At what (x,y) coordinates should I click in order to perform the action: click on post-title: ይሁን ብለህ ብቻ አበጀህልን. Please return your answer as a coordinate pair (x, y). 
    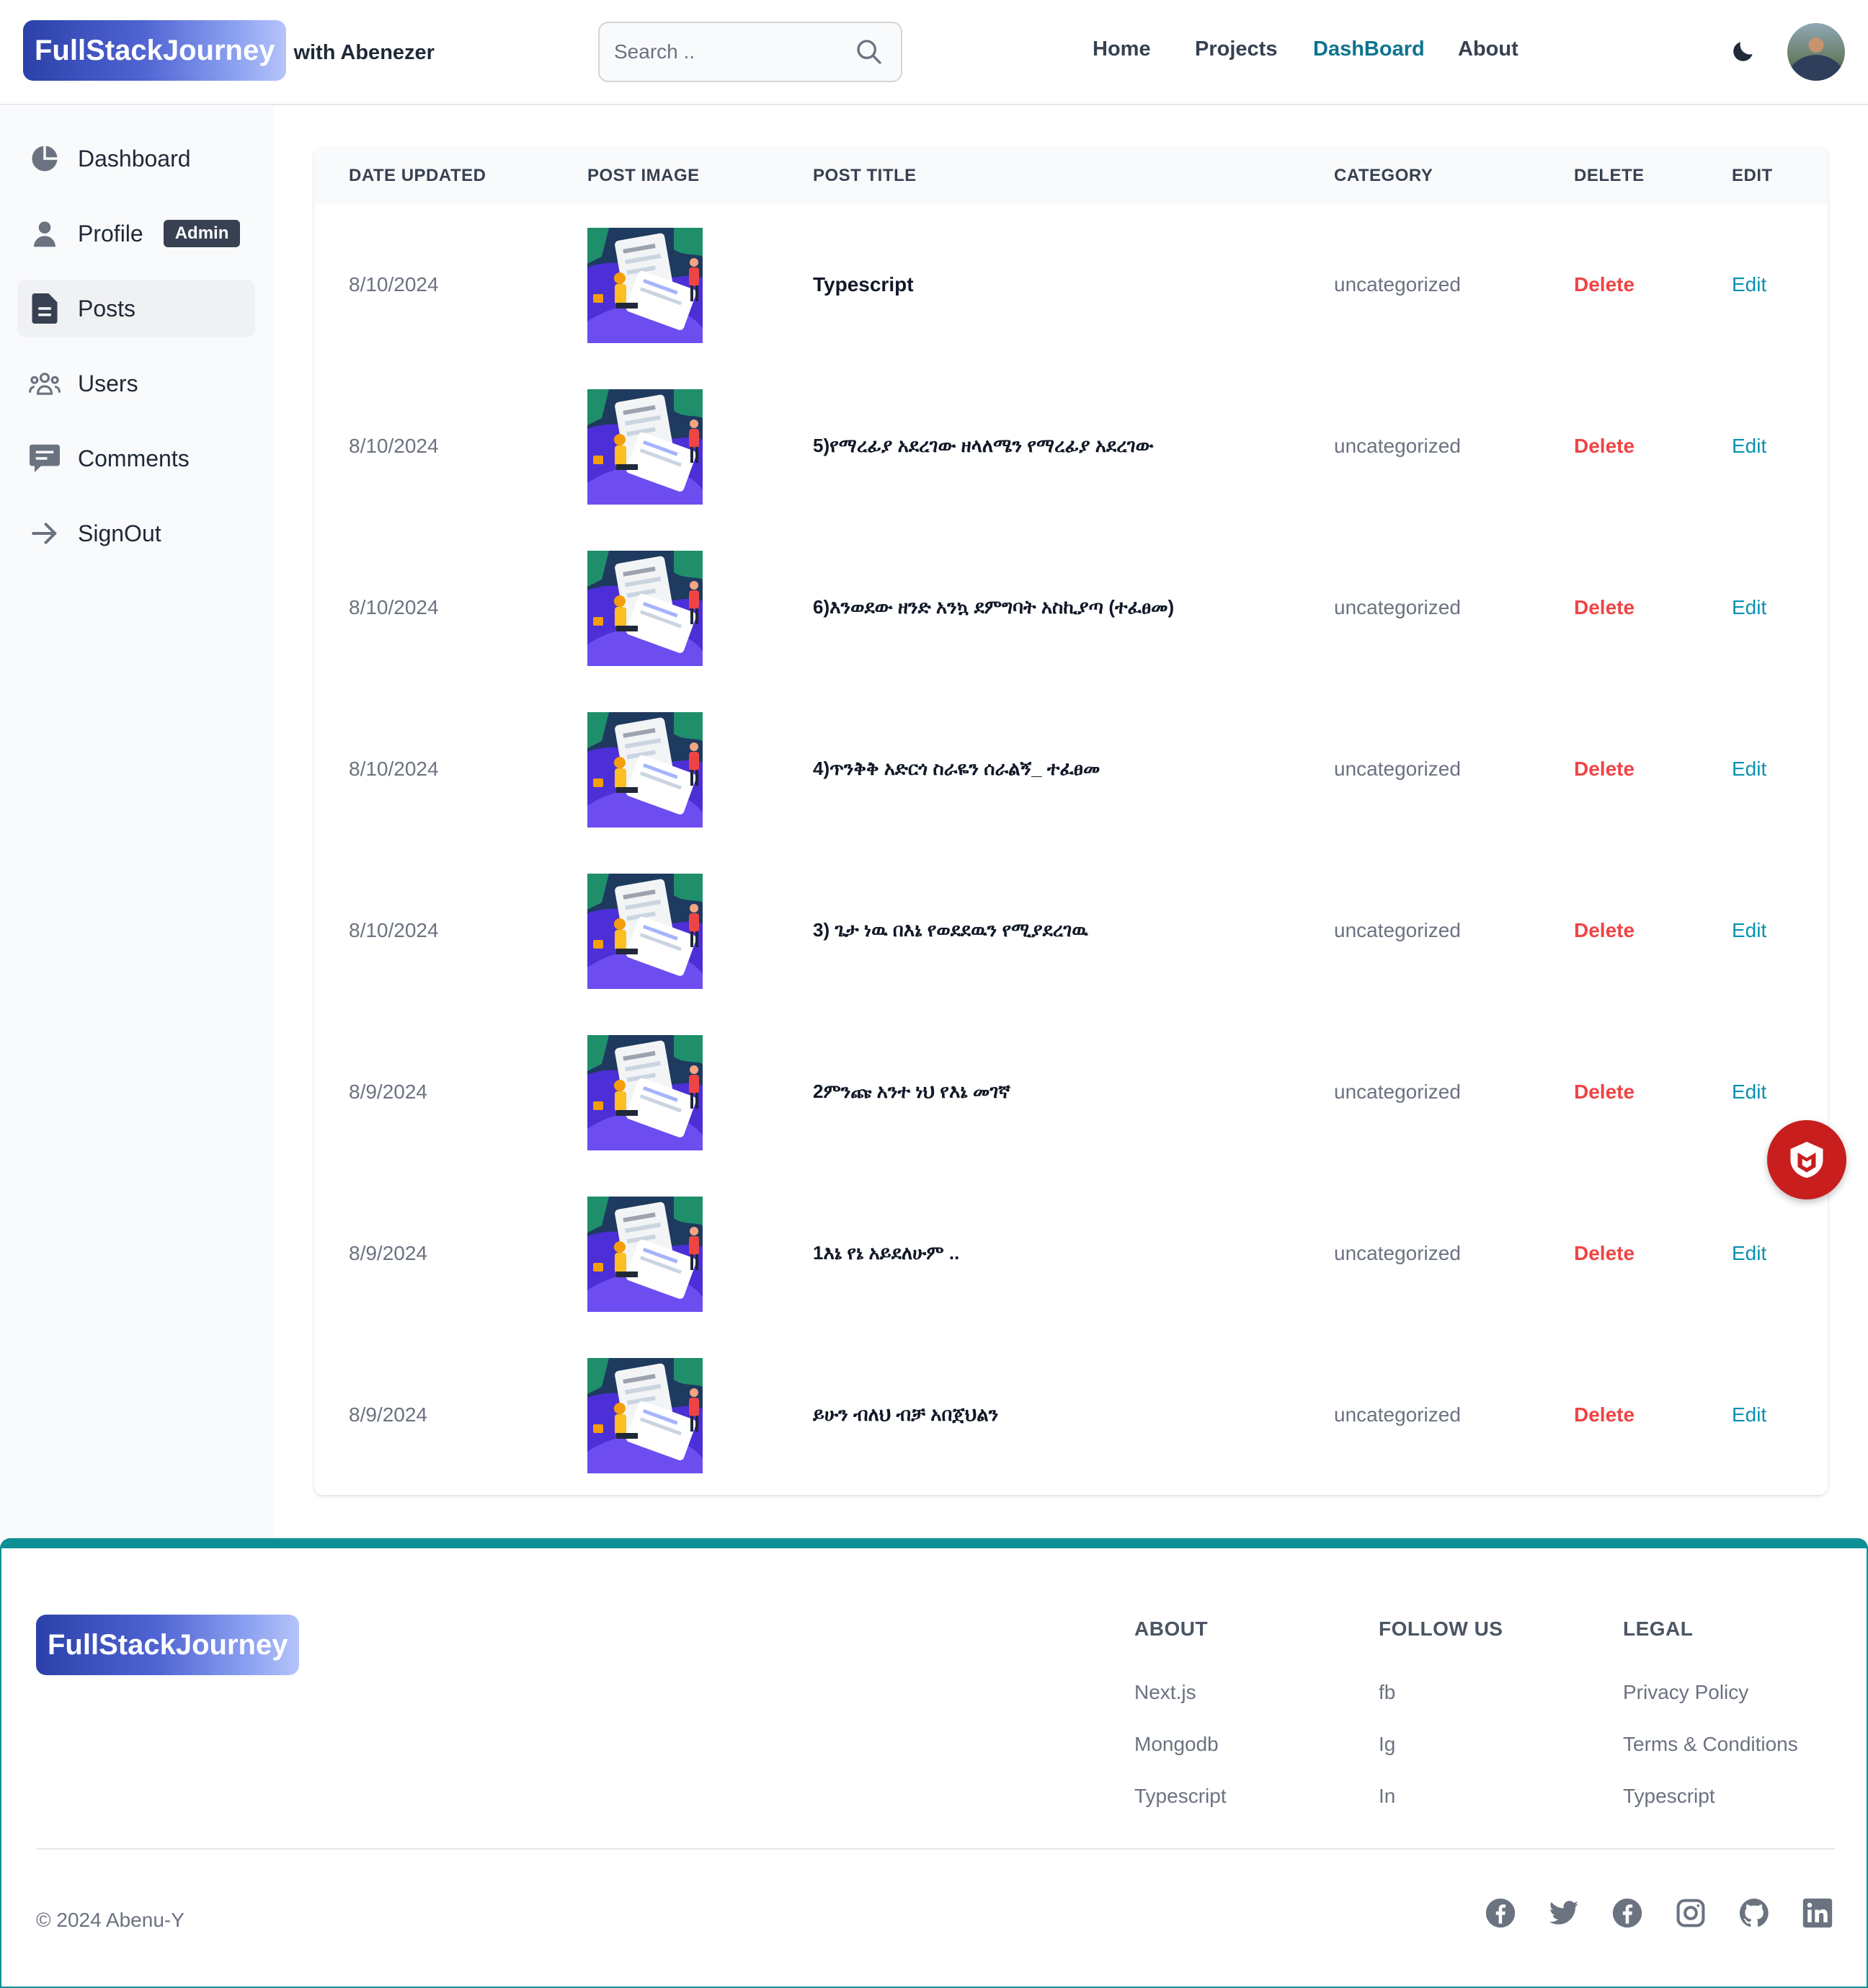
    Looking at the image, I should click on (905, 1414).